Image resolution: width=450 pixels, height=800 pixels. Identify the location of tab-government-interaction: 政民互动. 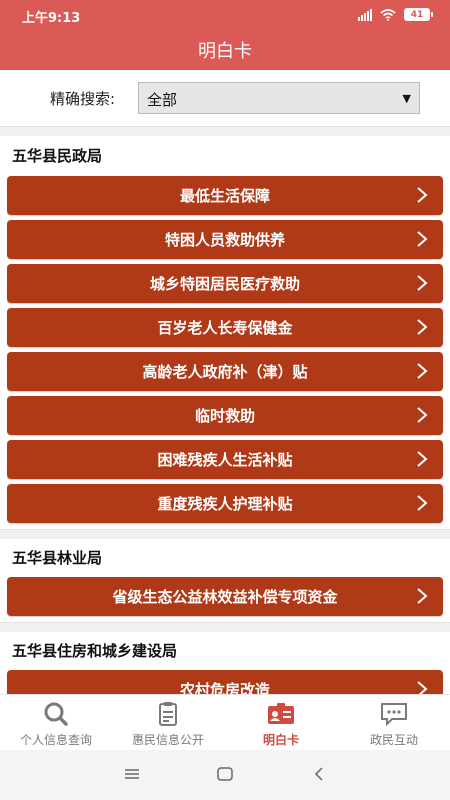
(394, 723).